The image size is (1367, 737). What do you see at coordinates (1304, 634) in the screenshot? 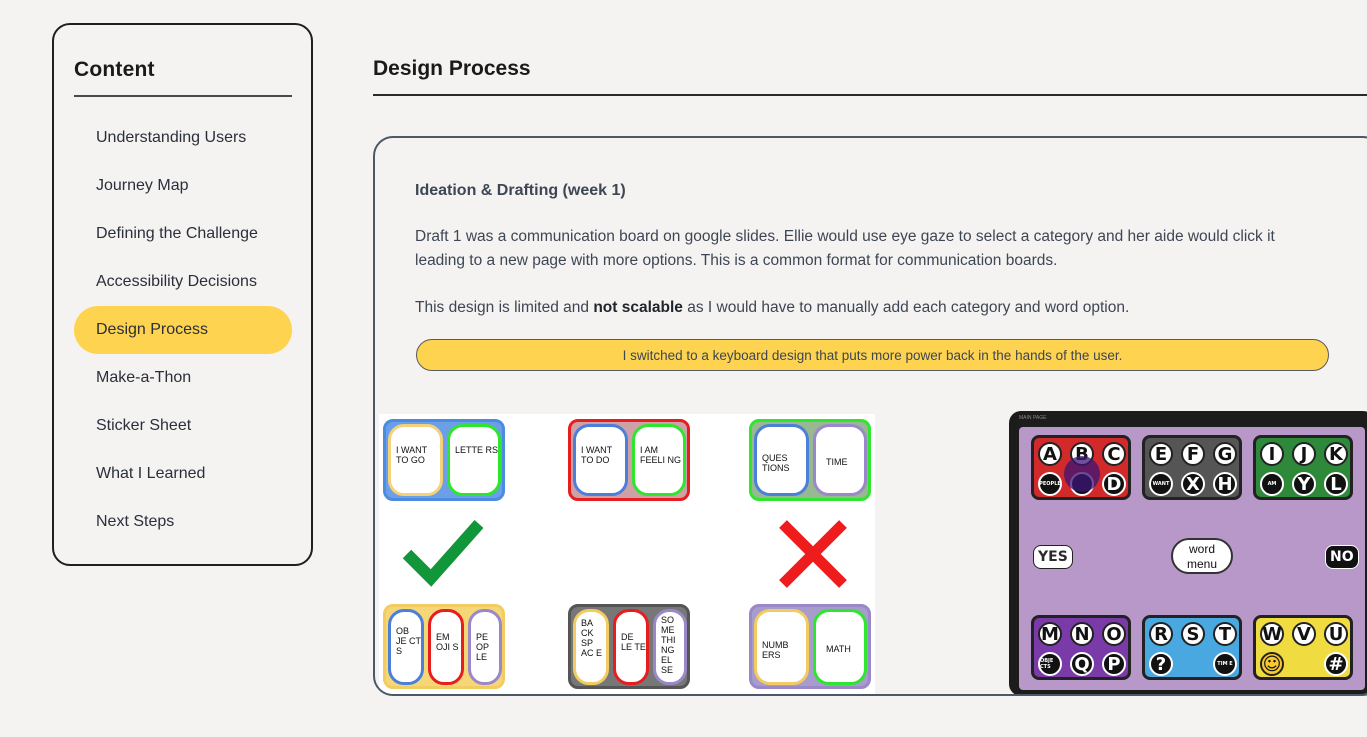
I see `letter-key: V` at bounding box center [1304, 634].